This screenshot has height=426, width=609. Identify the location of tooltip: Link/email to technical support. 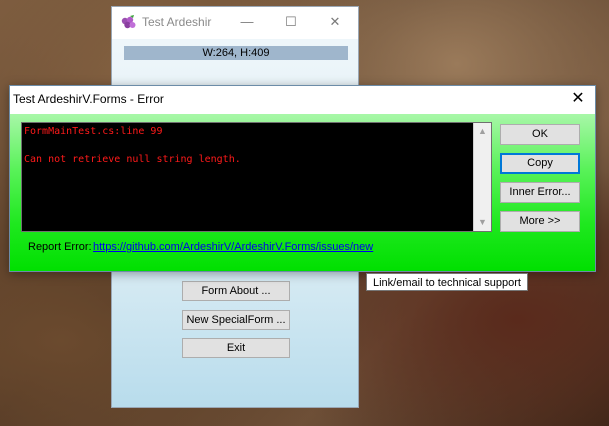
(447, 282).